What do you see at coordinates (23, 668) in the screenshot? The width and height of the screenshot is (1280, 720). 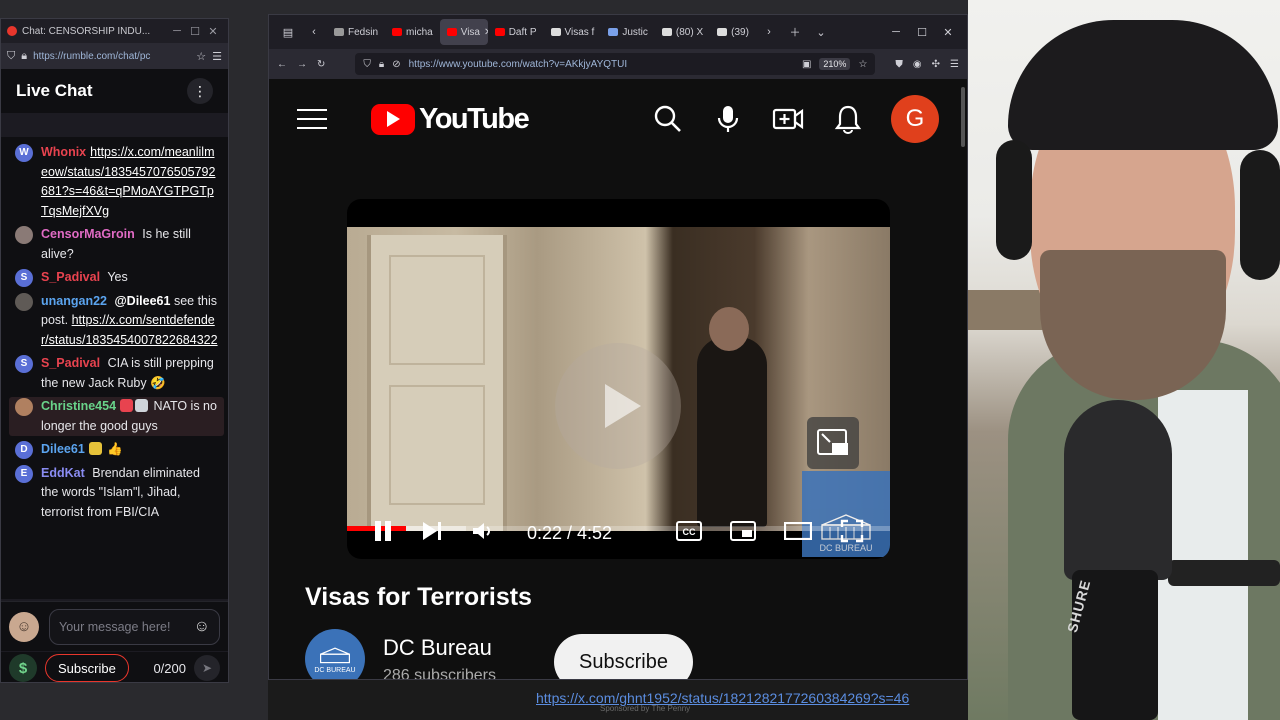 I see `rant-dollar-icon: $` at bounding box center [23, 668].